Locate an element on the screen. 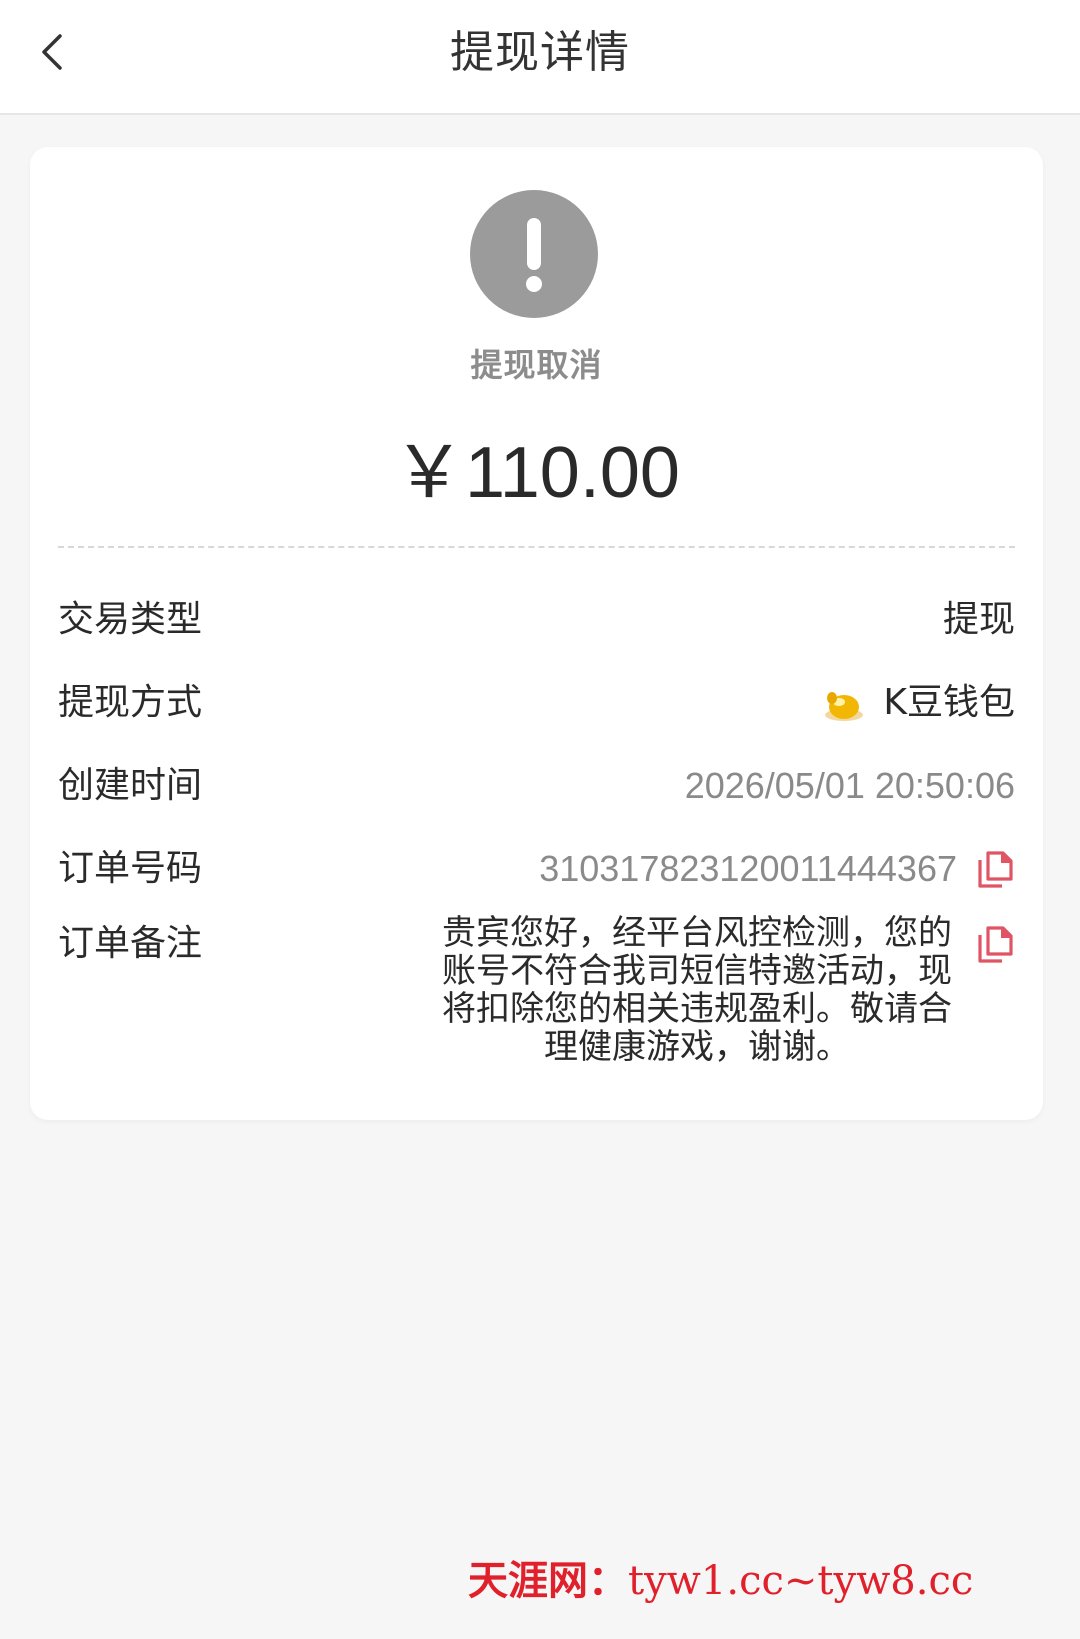  created-time-label: 创建时间 is located at coordinates (130, 785).